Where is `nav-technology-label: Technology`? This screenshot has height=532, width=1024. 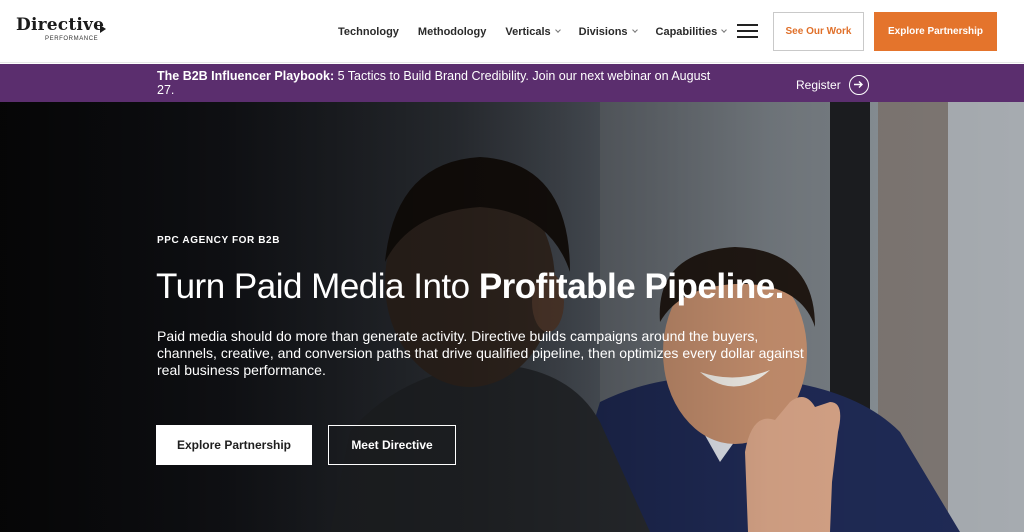 nav-technology-label: Technology is located at coordinates (368, 31).